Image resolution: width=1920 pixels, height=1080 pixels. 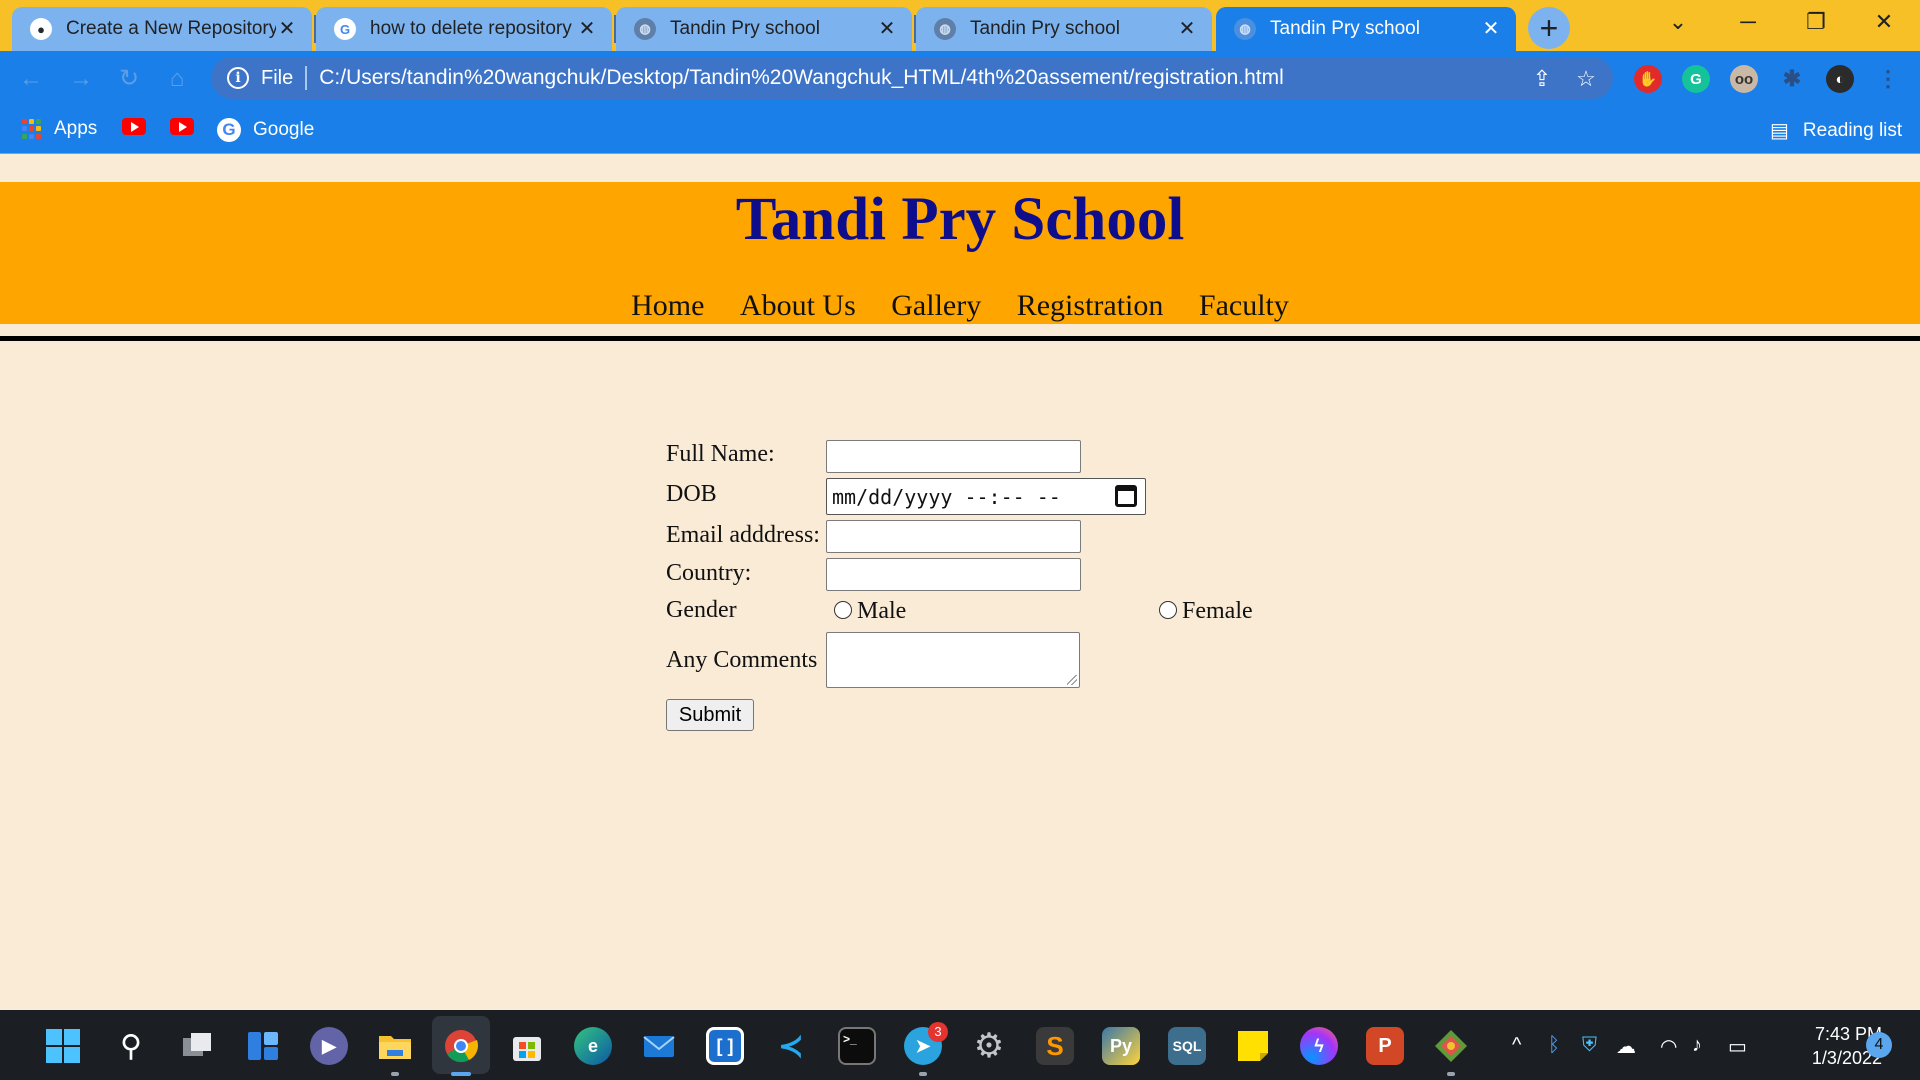 What do you see at coordinates (59, 129) in the screenshot?
I see `bookmark-apps: Apps` at bounding box center [59, 129].